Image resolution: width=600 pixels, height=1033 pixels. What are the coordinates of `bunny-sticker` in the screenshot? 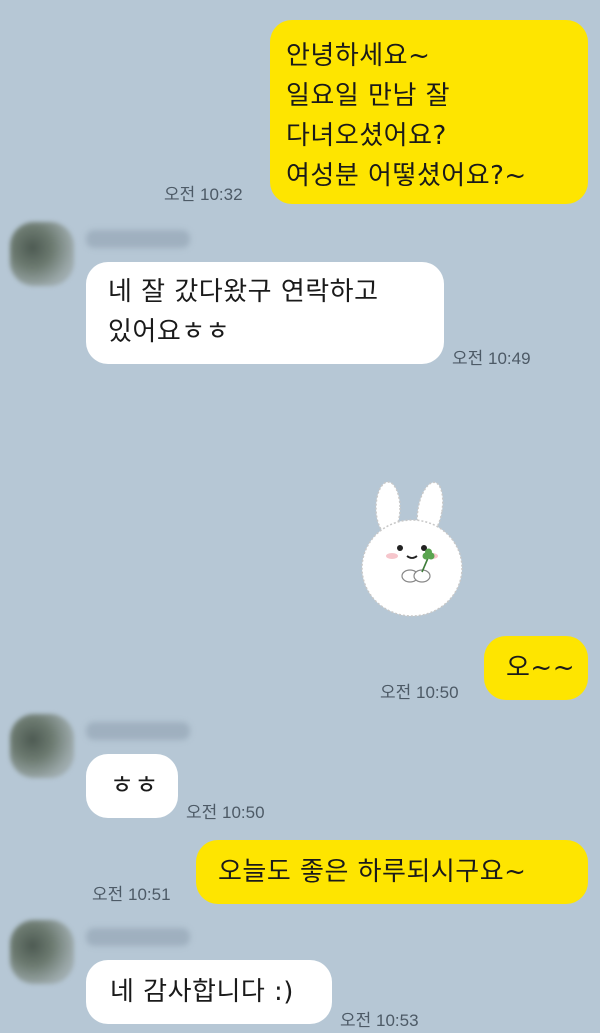 It's located at (414, 549).